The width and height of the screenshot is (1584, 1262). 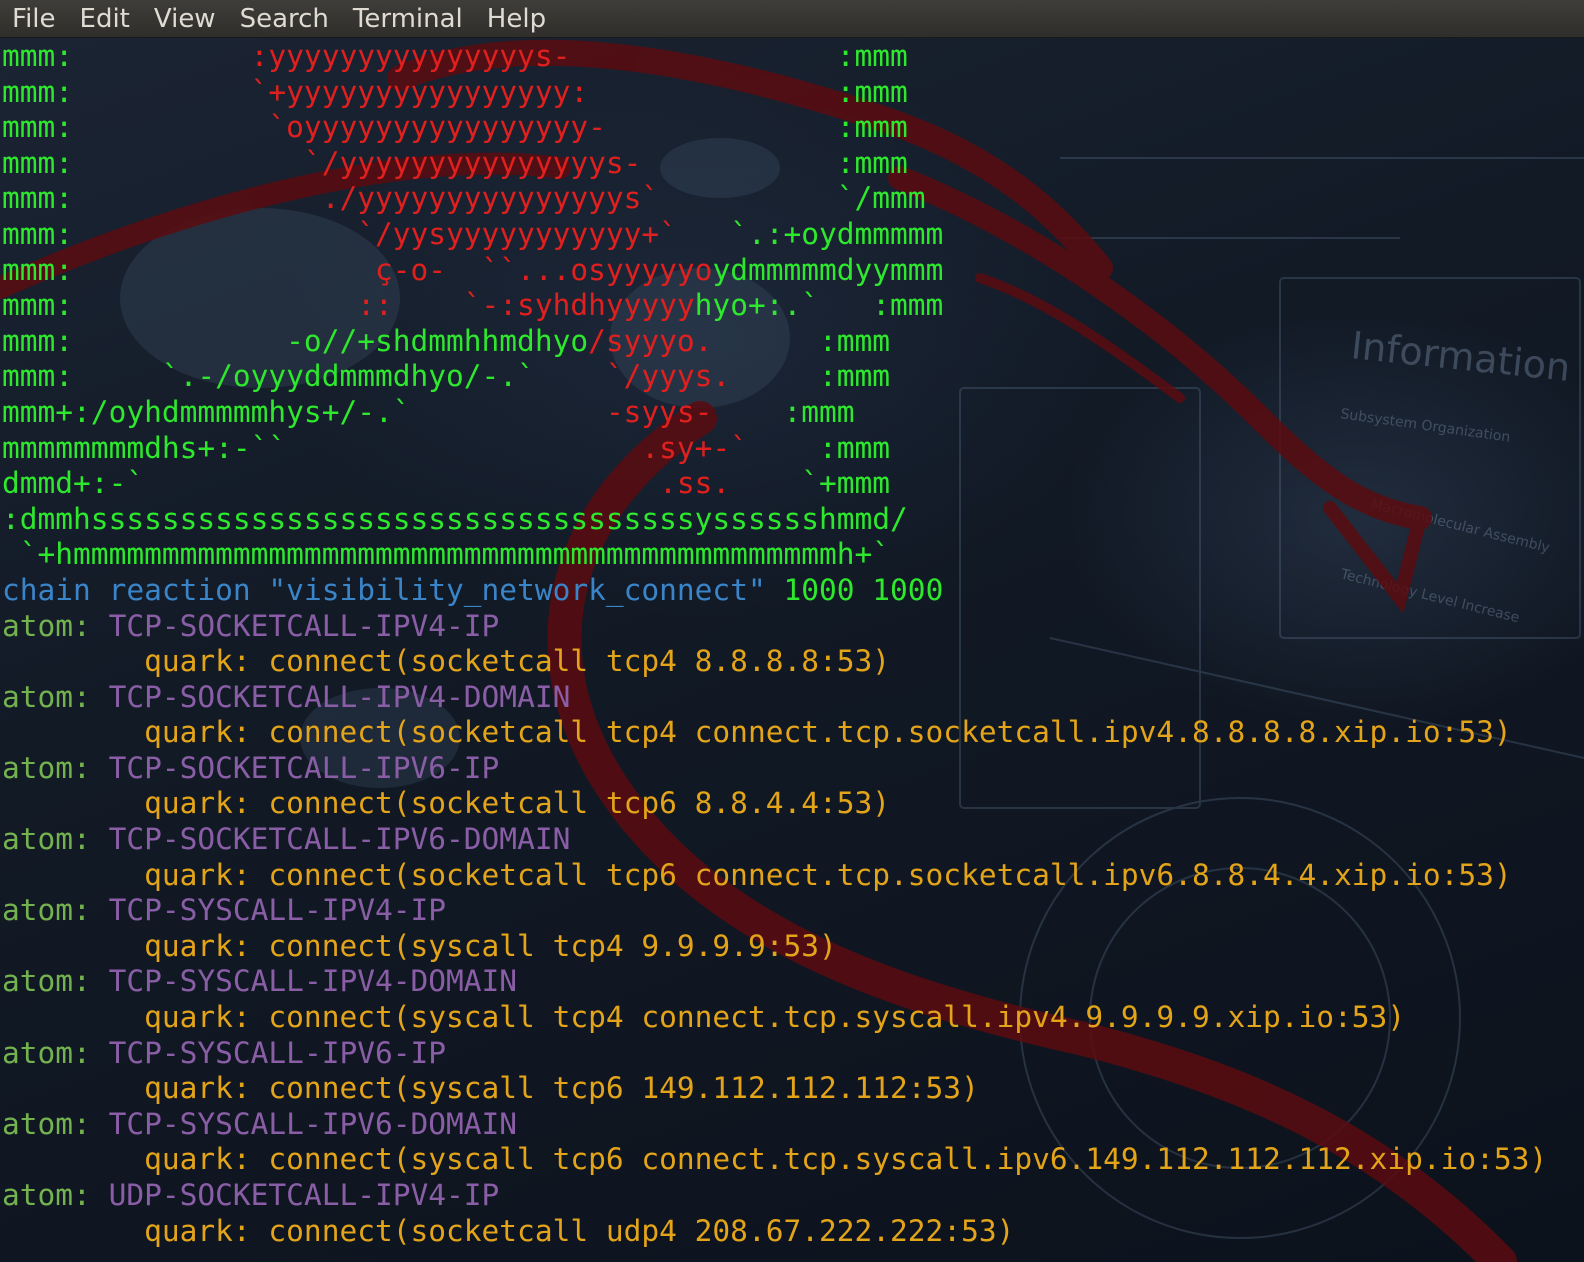 I want to click on atom-name: TCP-SYSCALL-IPV6-IP, so click(x=277, y=1052).